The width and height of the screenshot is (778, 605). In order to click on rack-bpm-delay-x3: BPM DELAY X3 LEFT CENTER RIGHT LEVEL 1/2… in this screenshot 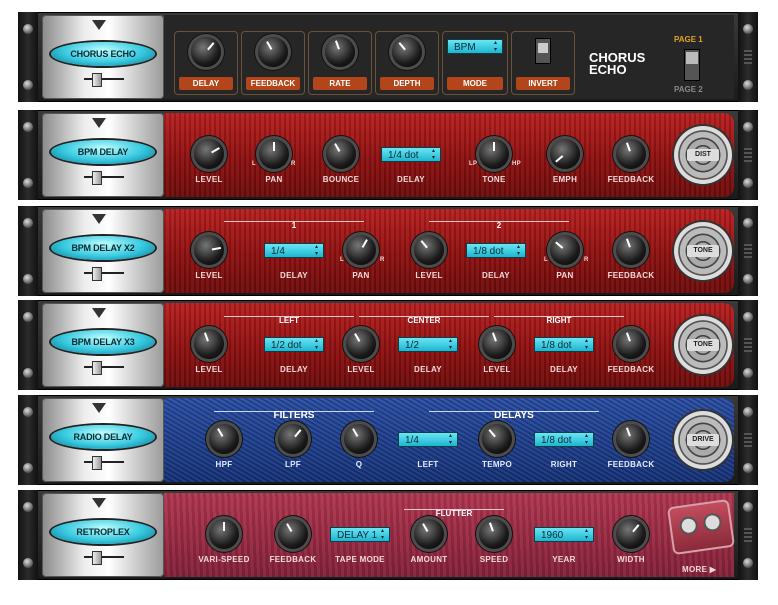, I will do `click(388, 345)`.